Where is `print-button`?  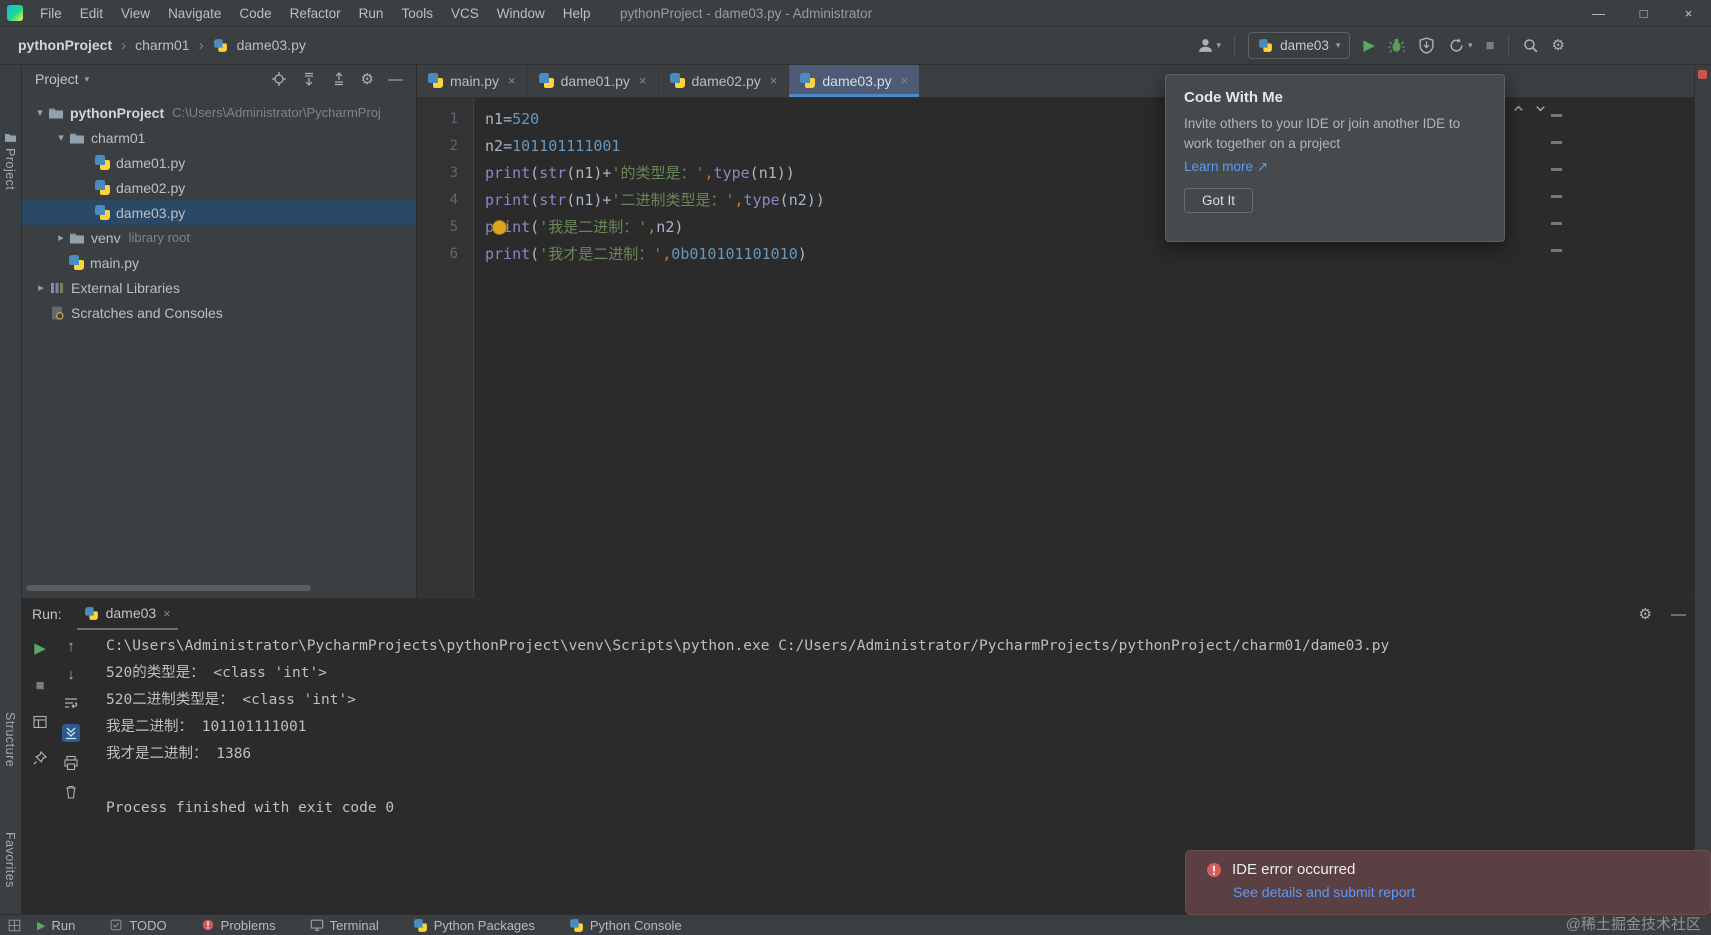
print-button is located at coordinates (71, 763).